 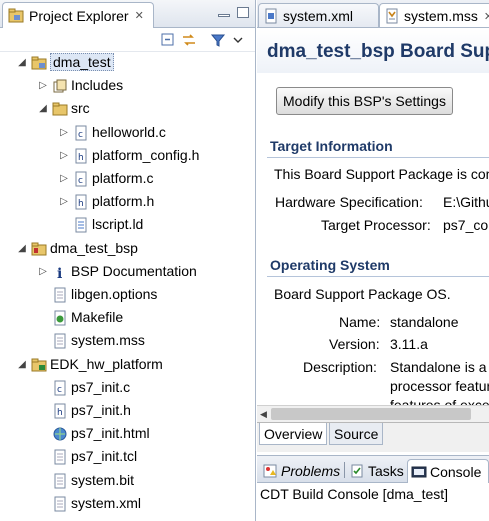 What do you see at coordinates (127, 318) in the screenshot?
I see `tree-item: Makefile` at bounding box center [127, 318].